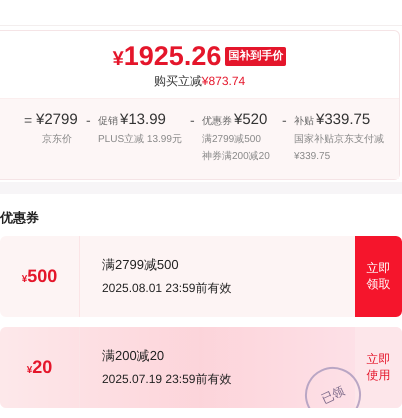 Image resolution: width=402 pixels, height=418 pixels. What do you see at coordinates (167, 288) in the screenshot?
I see `coupon-validity: 2025.08.01 23:59前有效` at bounding box center [167, 288].